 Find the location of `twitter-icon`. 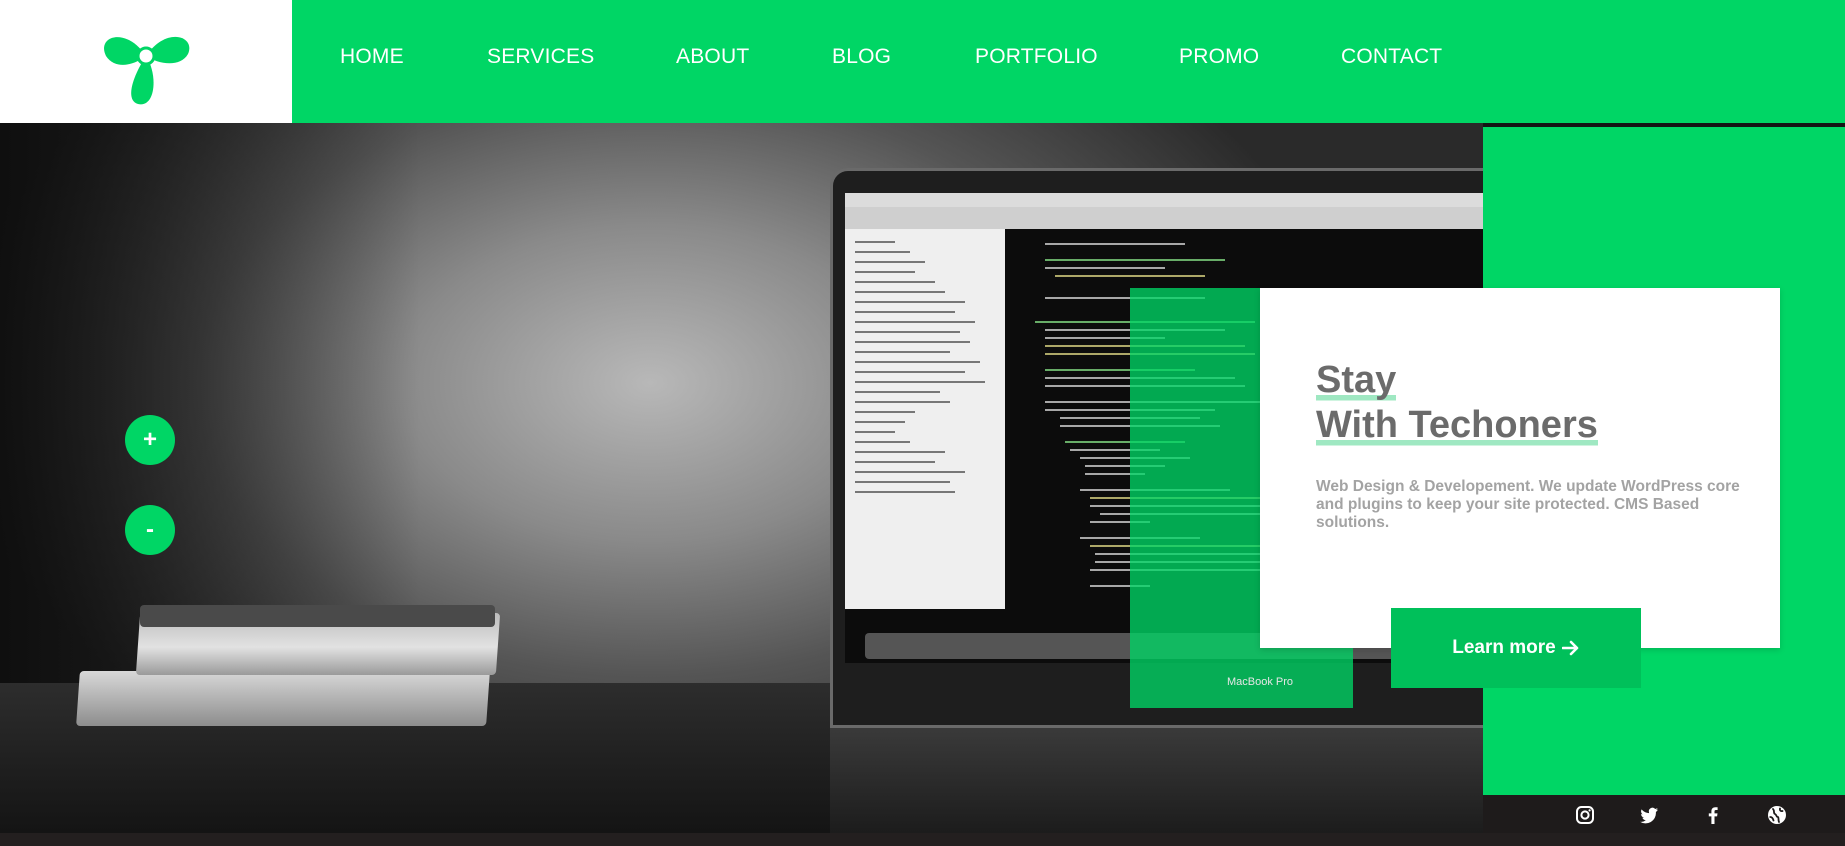

twitter-icon is located at coordinates (1649, 815).